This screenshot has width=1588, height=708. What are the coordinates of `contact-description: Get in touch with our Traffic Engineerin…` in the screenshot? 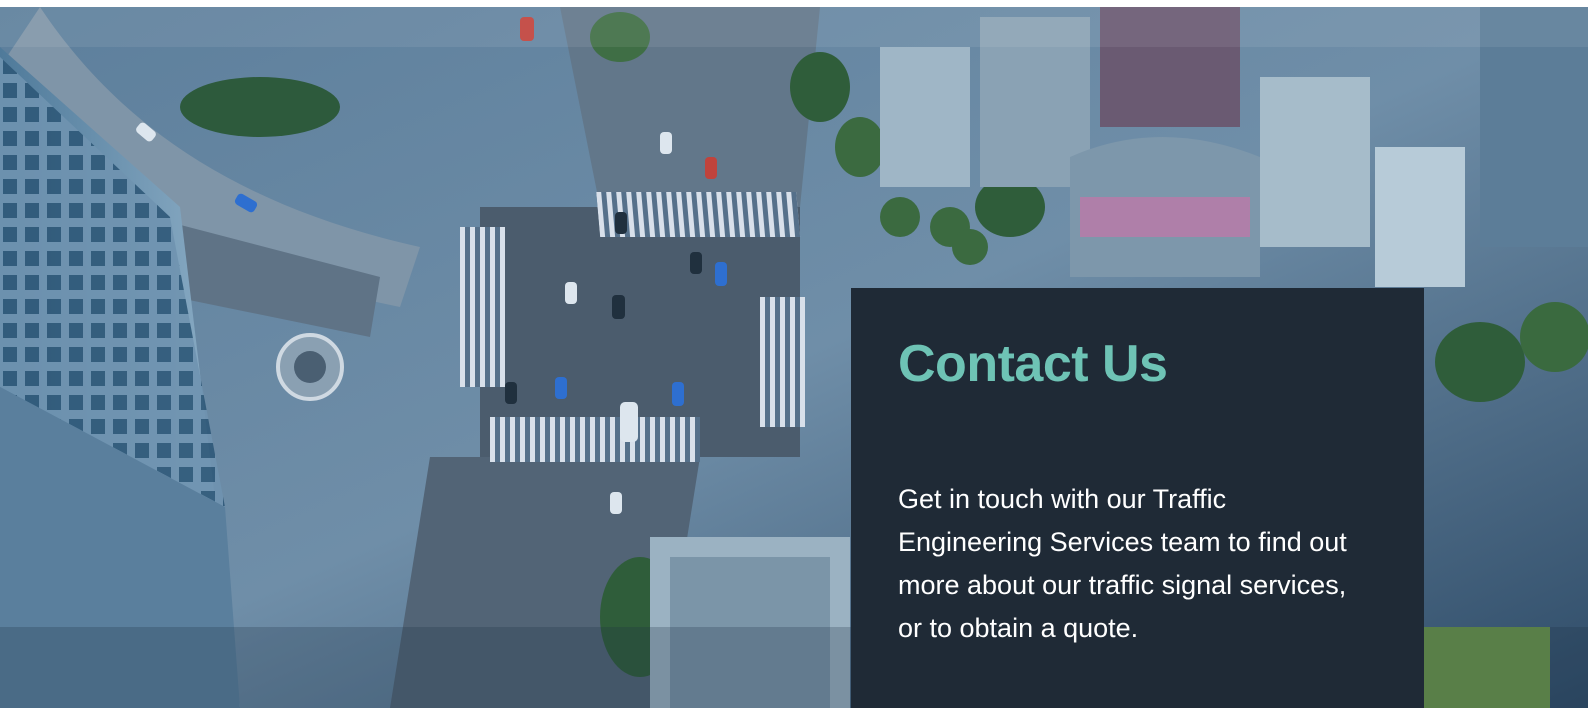 It's located at (1122, 563).